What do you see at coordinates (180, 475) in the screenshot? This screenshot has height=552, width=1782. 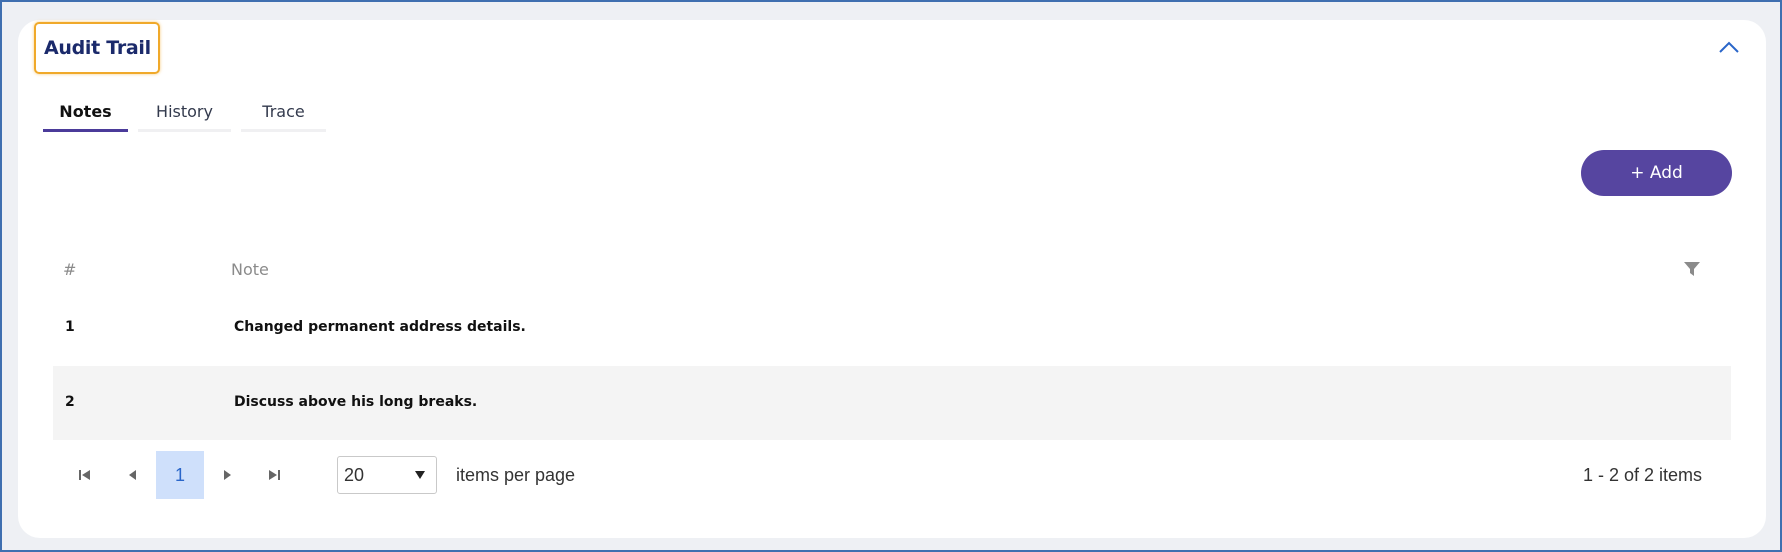 I see `page-button-current: 1` at bounding box center [180, 475].